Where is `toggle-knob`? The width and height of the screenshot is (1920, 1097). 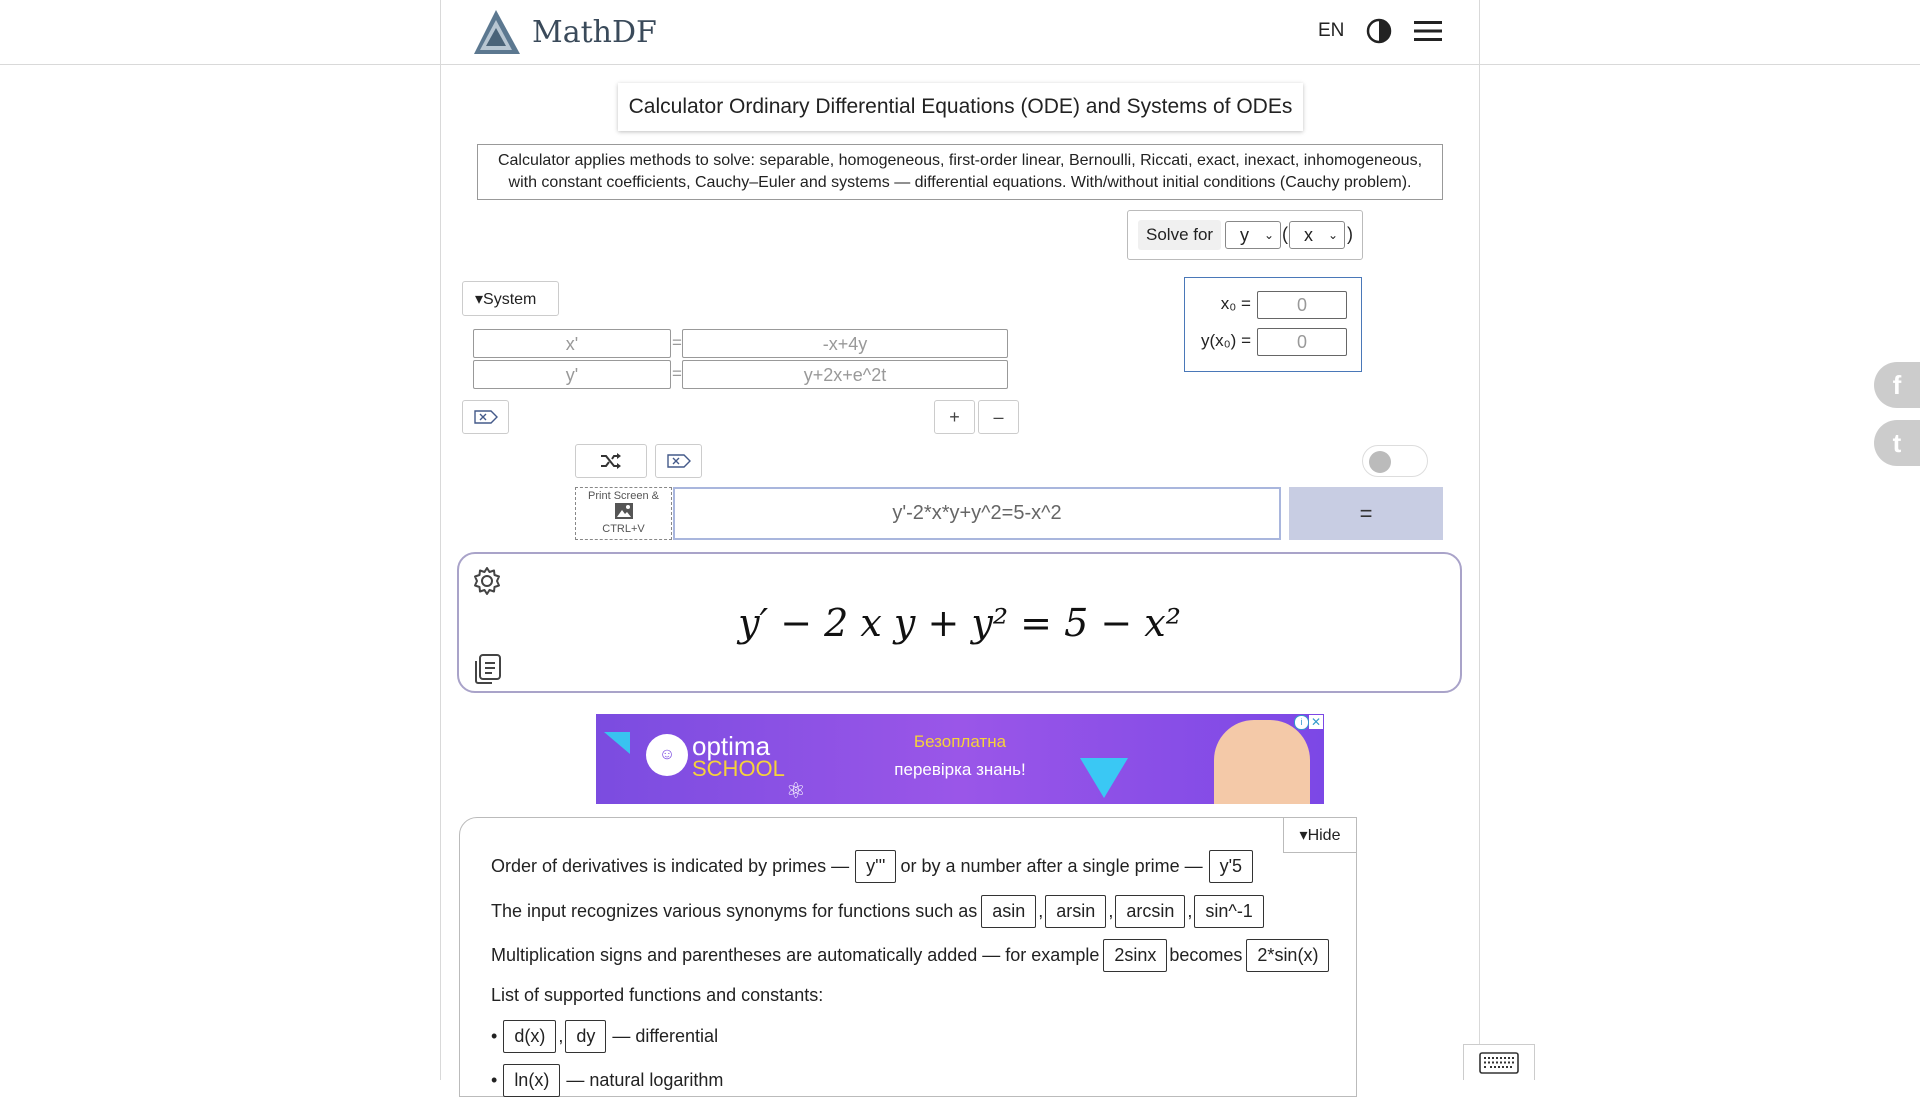 toggle-knob is located at coordinates (1380, 462).